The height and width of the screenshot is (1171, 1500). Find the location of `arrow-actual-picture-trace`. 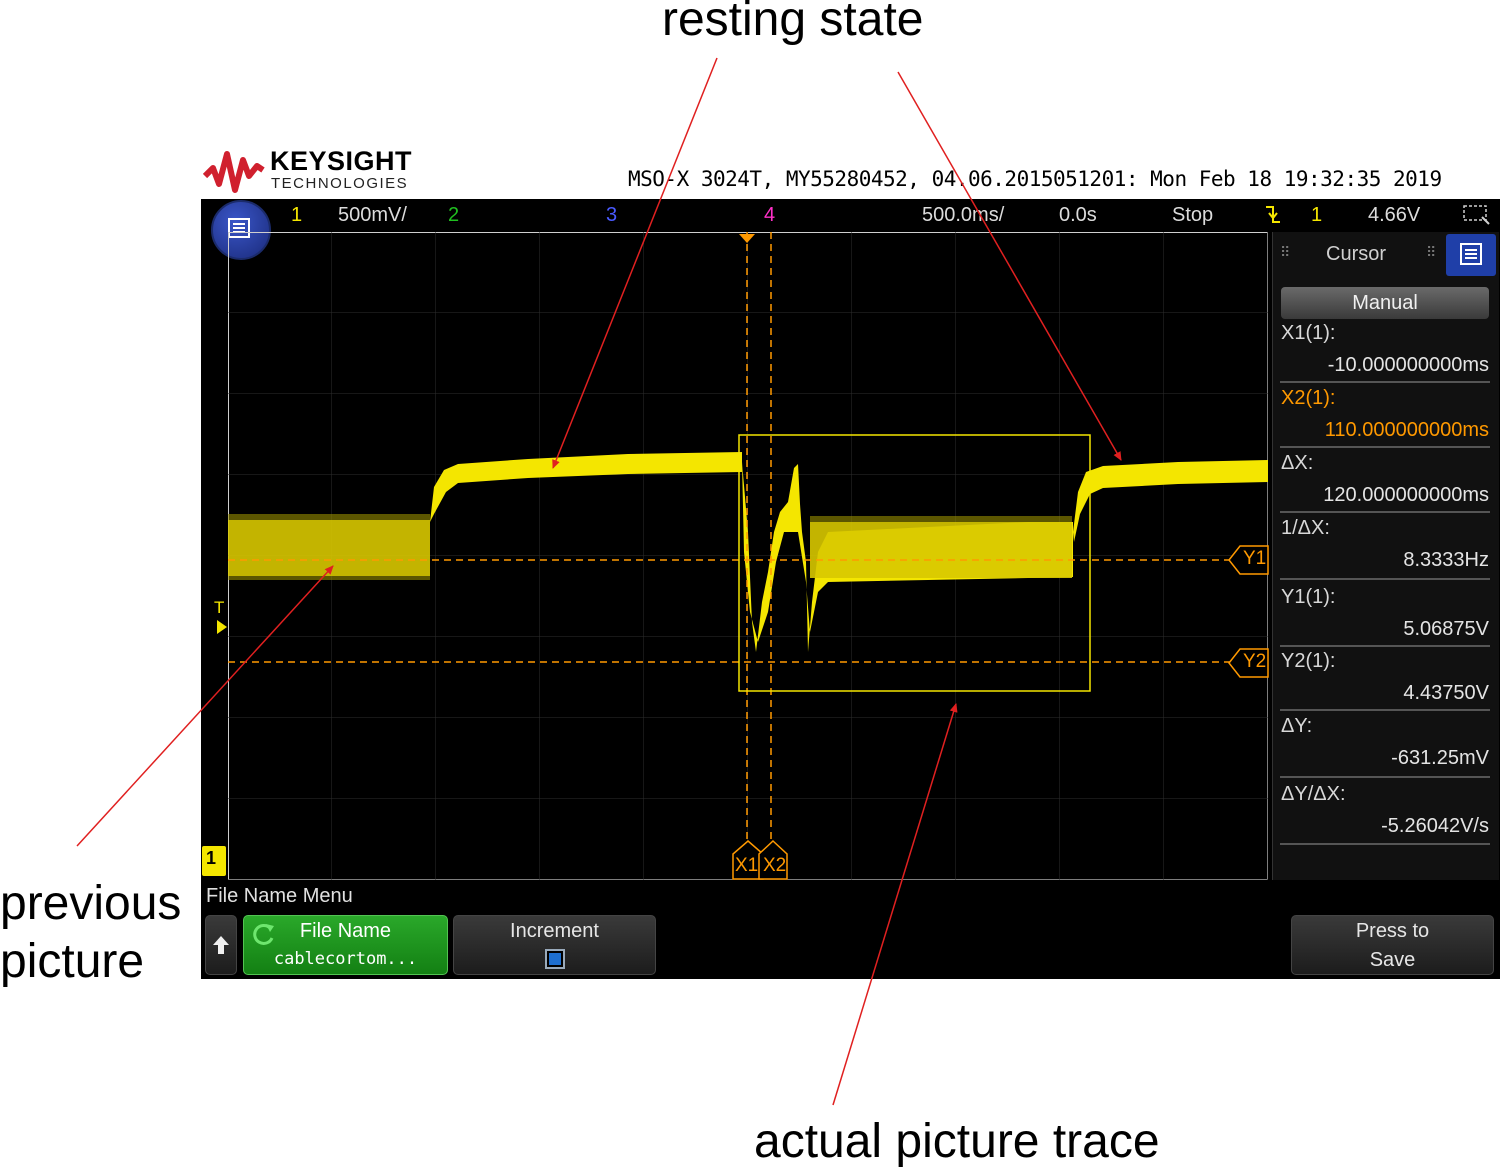

arrow-actual-picture-trace is located at coordinates (895, 904).